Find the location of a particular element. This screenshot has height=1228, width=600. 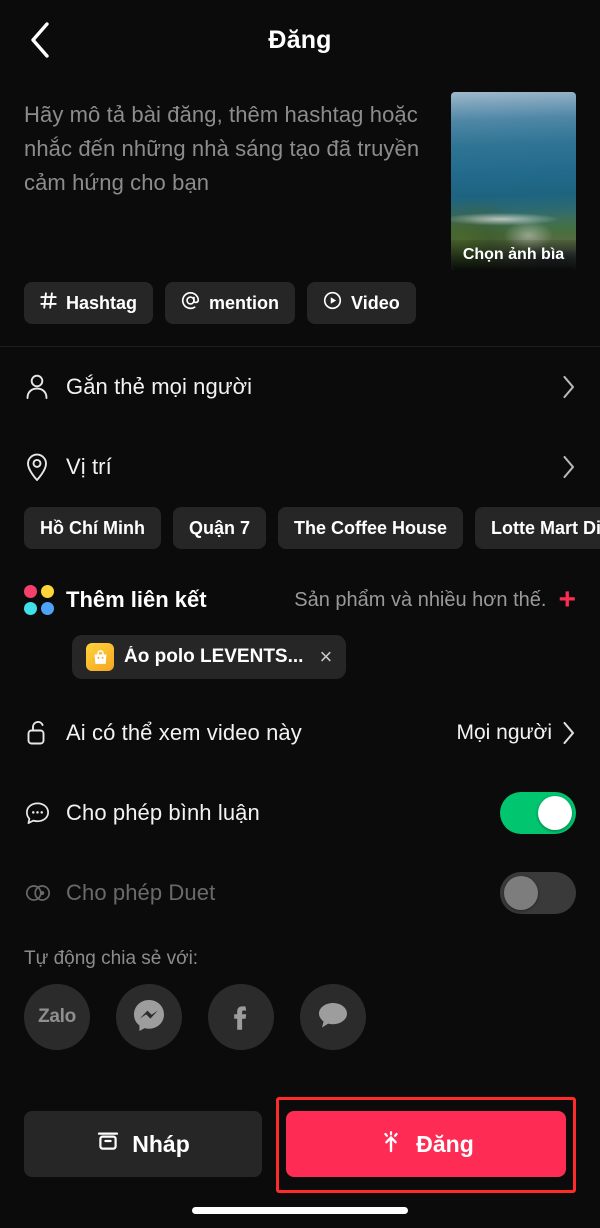

header: Đăng is located at coordinates (300, 40).